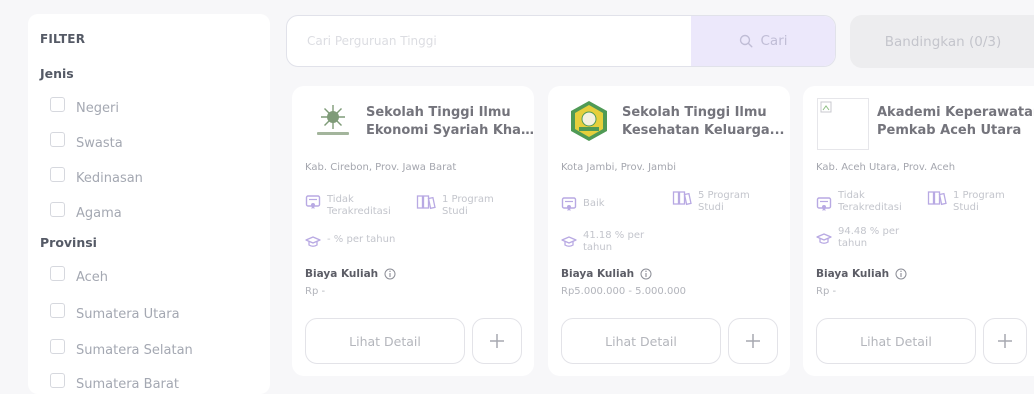 Image resolution: width=1034 pixels, height=394 pixels. I want to click on programs-stat: 5 Program Studi, so click(711, 202).